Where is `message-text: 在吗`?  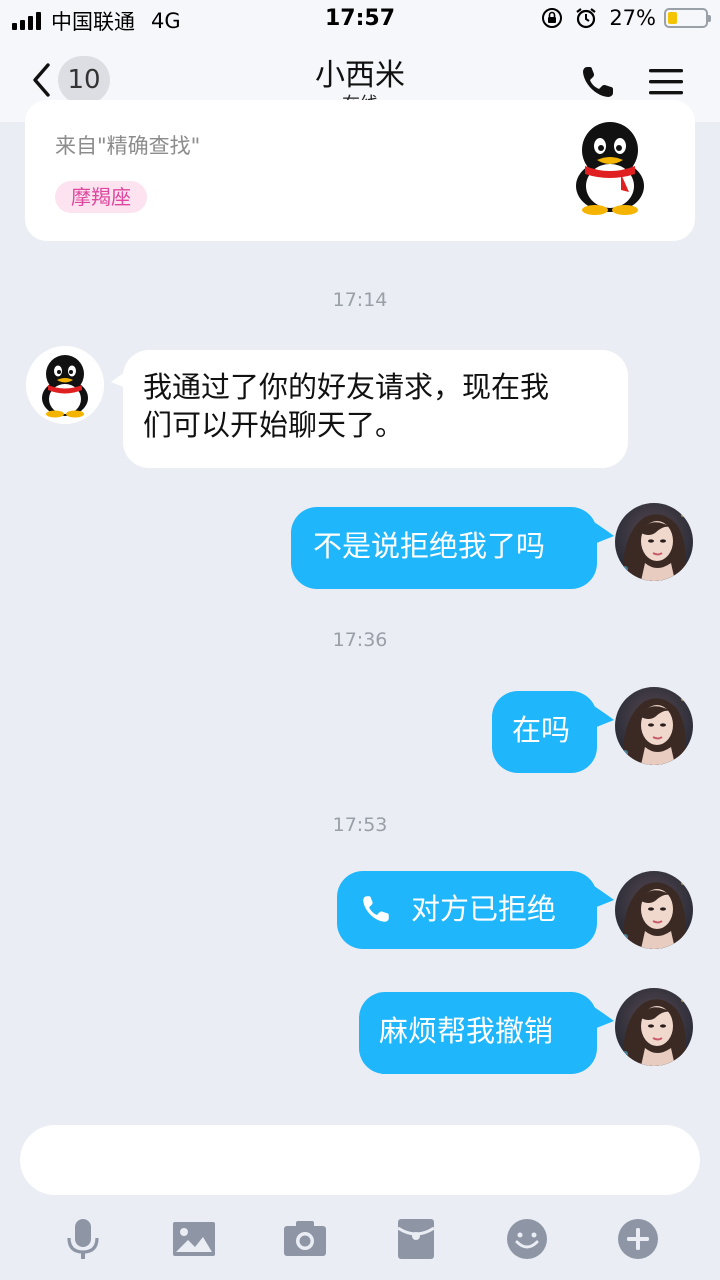 message-text: 在吗 is located at coordinates (541, 730).